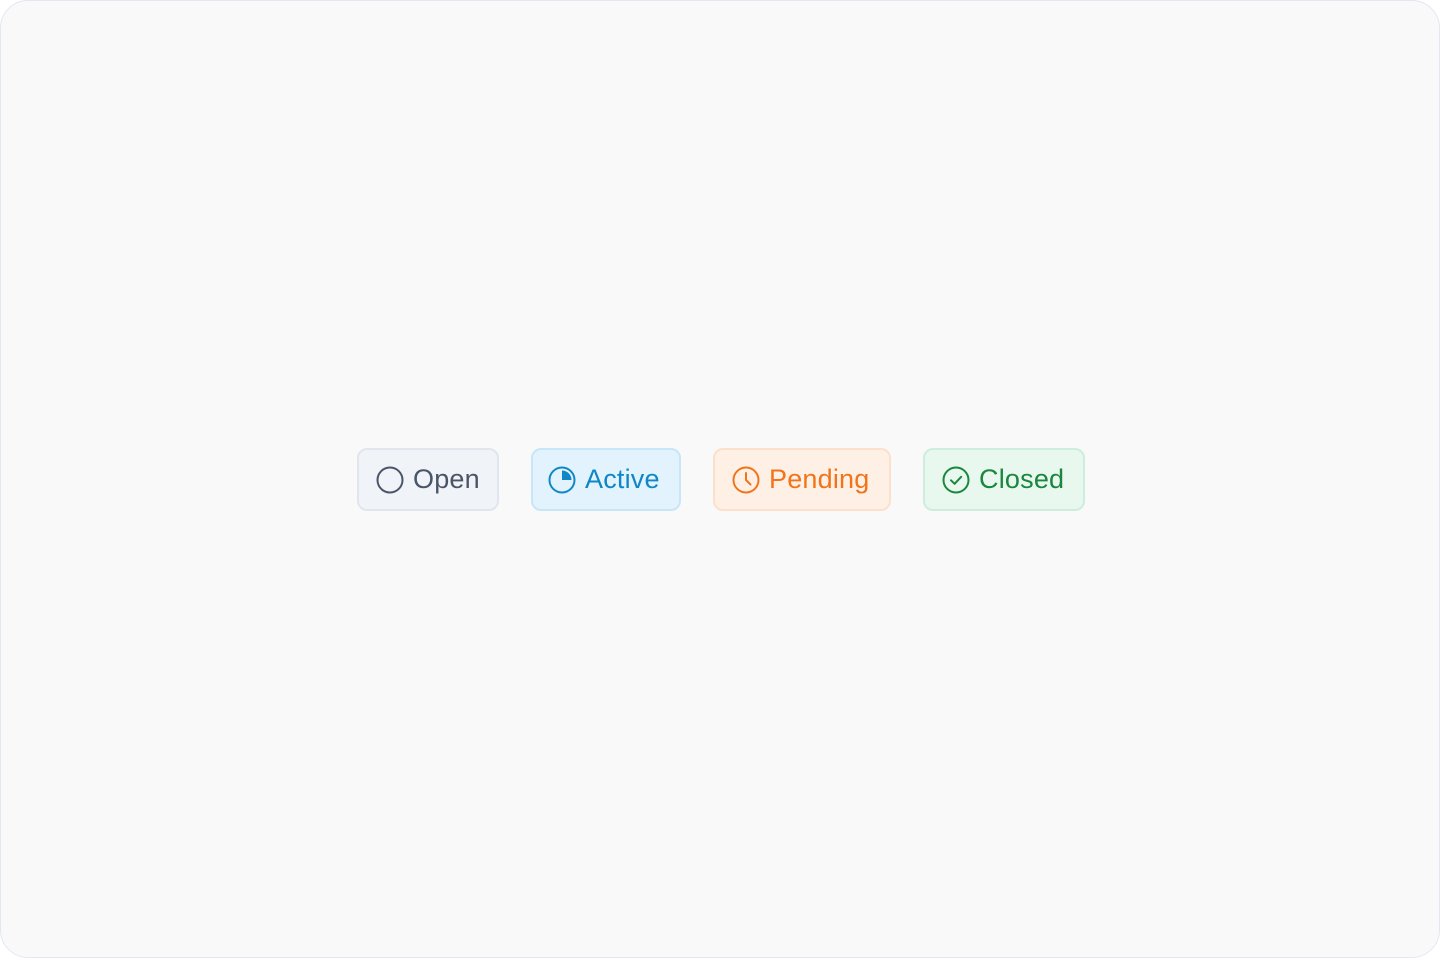 The height and width of the screenshot is (958, 1440). What do you see at coordinates (622, 479) in the screenshot?
I see `status-badge-label: Active` at bounding box center [622, 479].